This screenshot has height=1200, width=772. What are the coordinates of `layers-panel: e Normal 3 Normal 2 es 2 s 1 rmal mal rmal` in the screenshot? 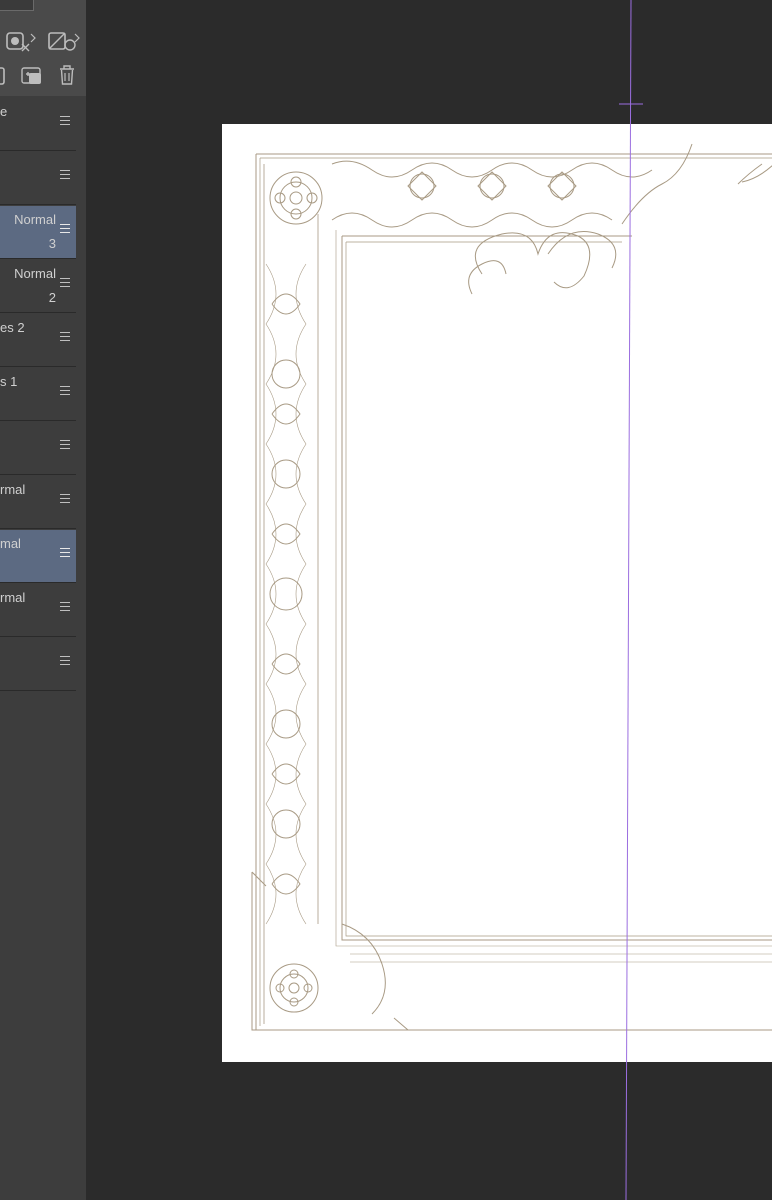 It's located at (43, 600).